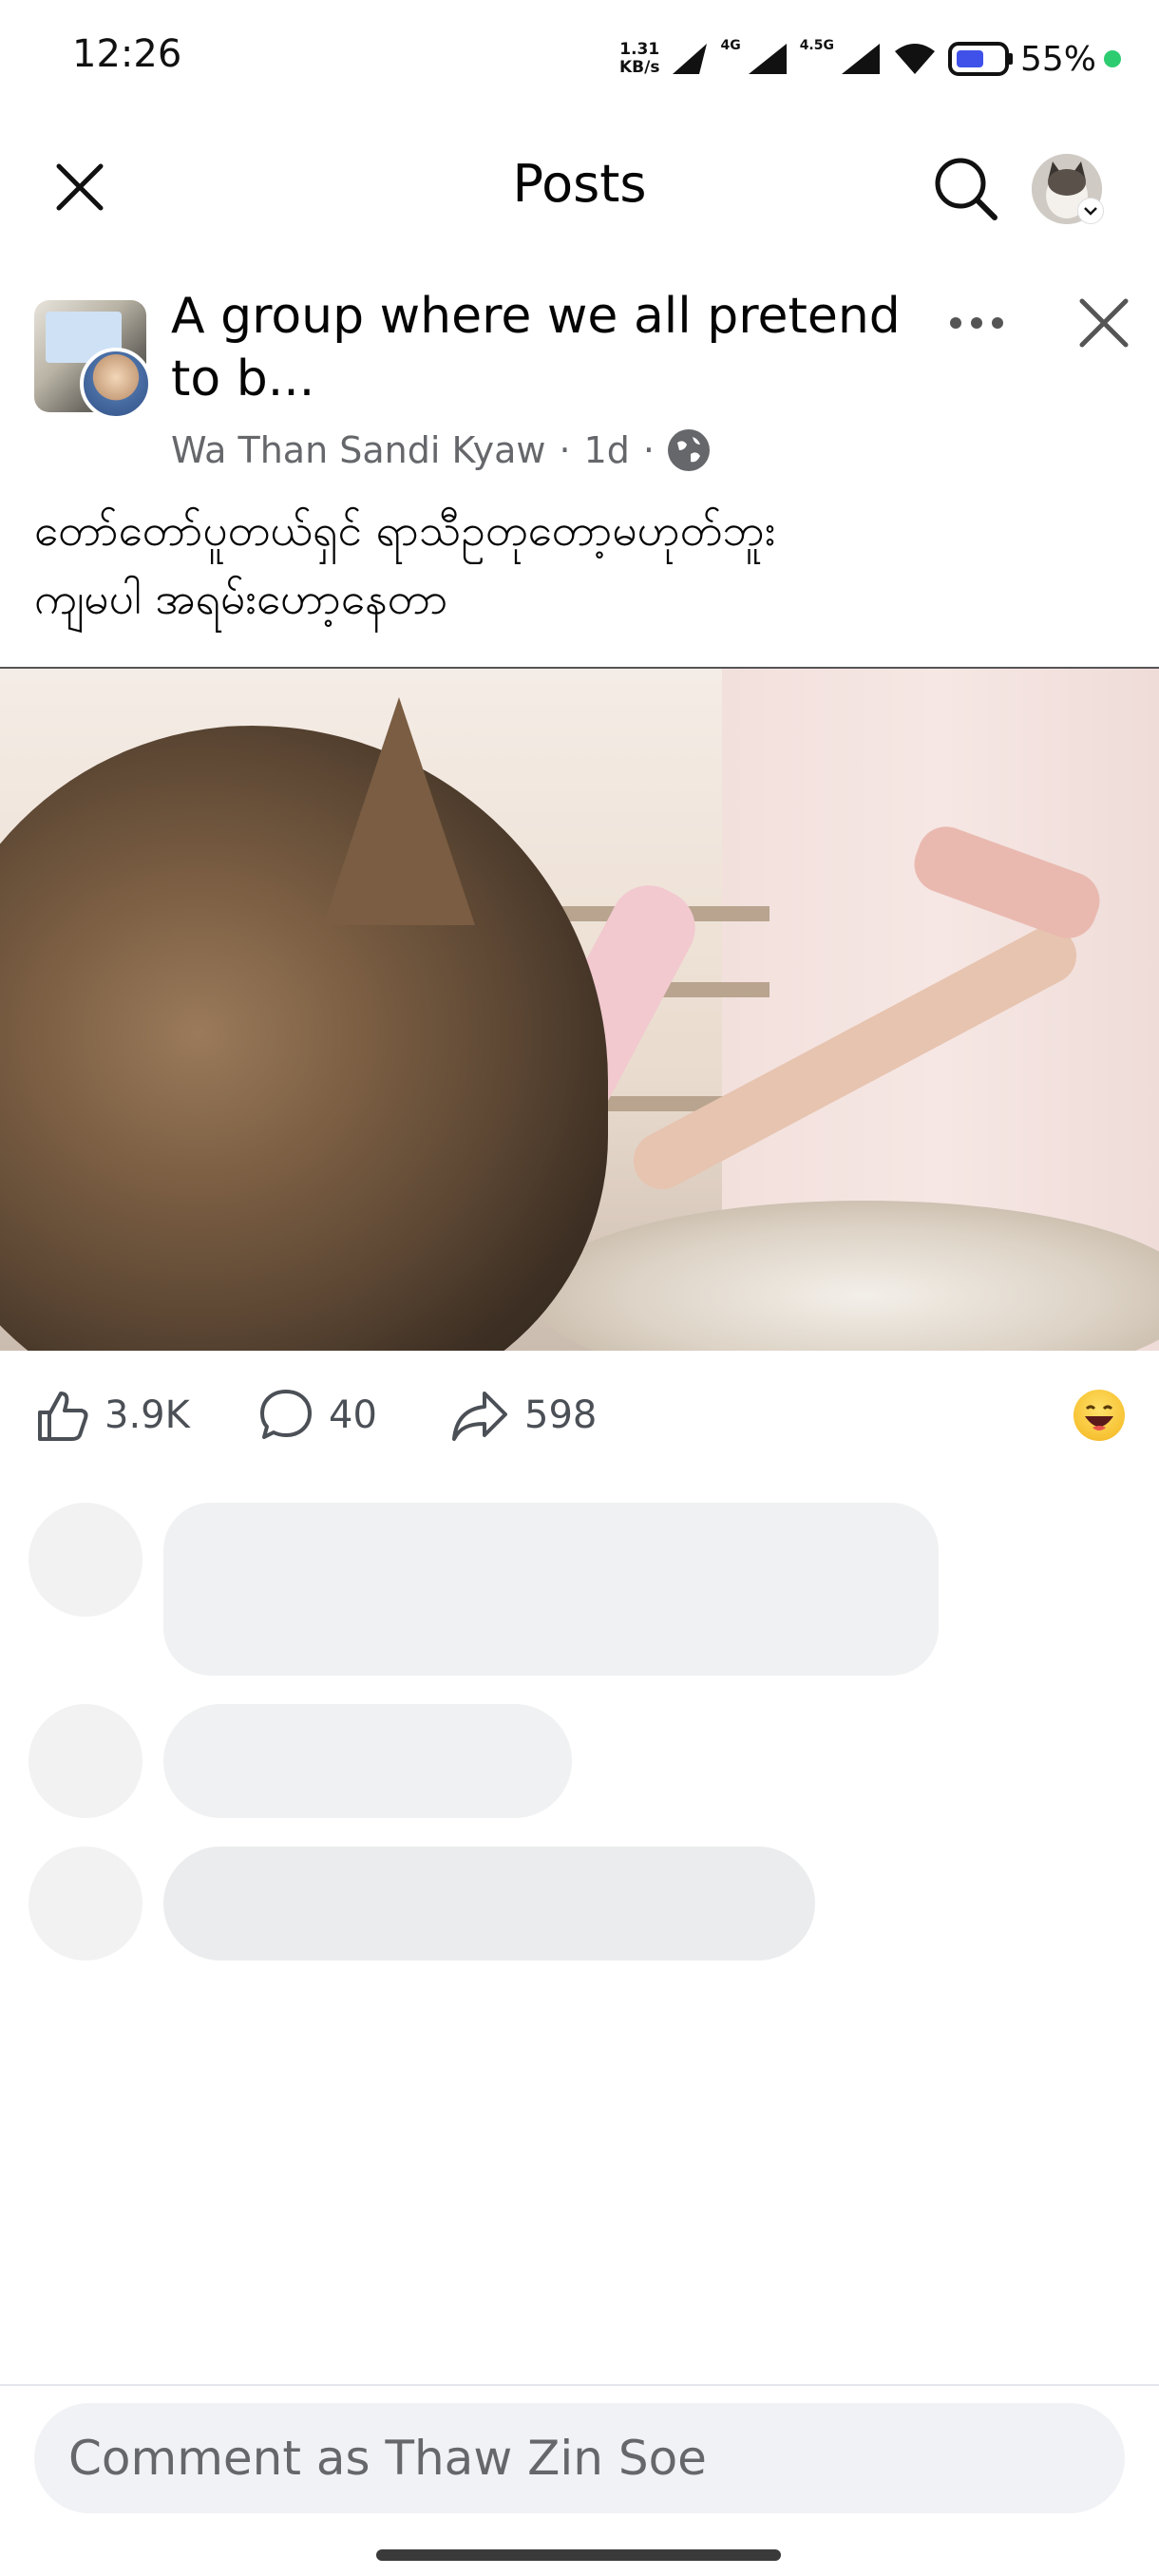 Image resolution: width=1159 pixels, height=2576 pixels. I want to click on network-speed: 1.31 KB/s, so click(639, 59).